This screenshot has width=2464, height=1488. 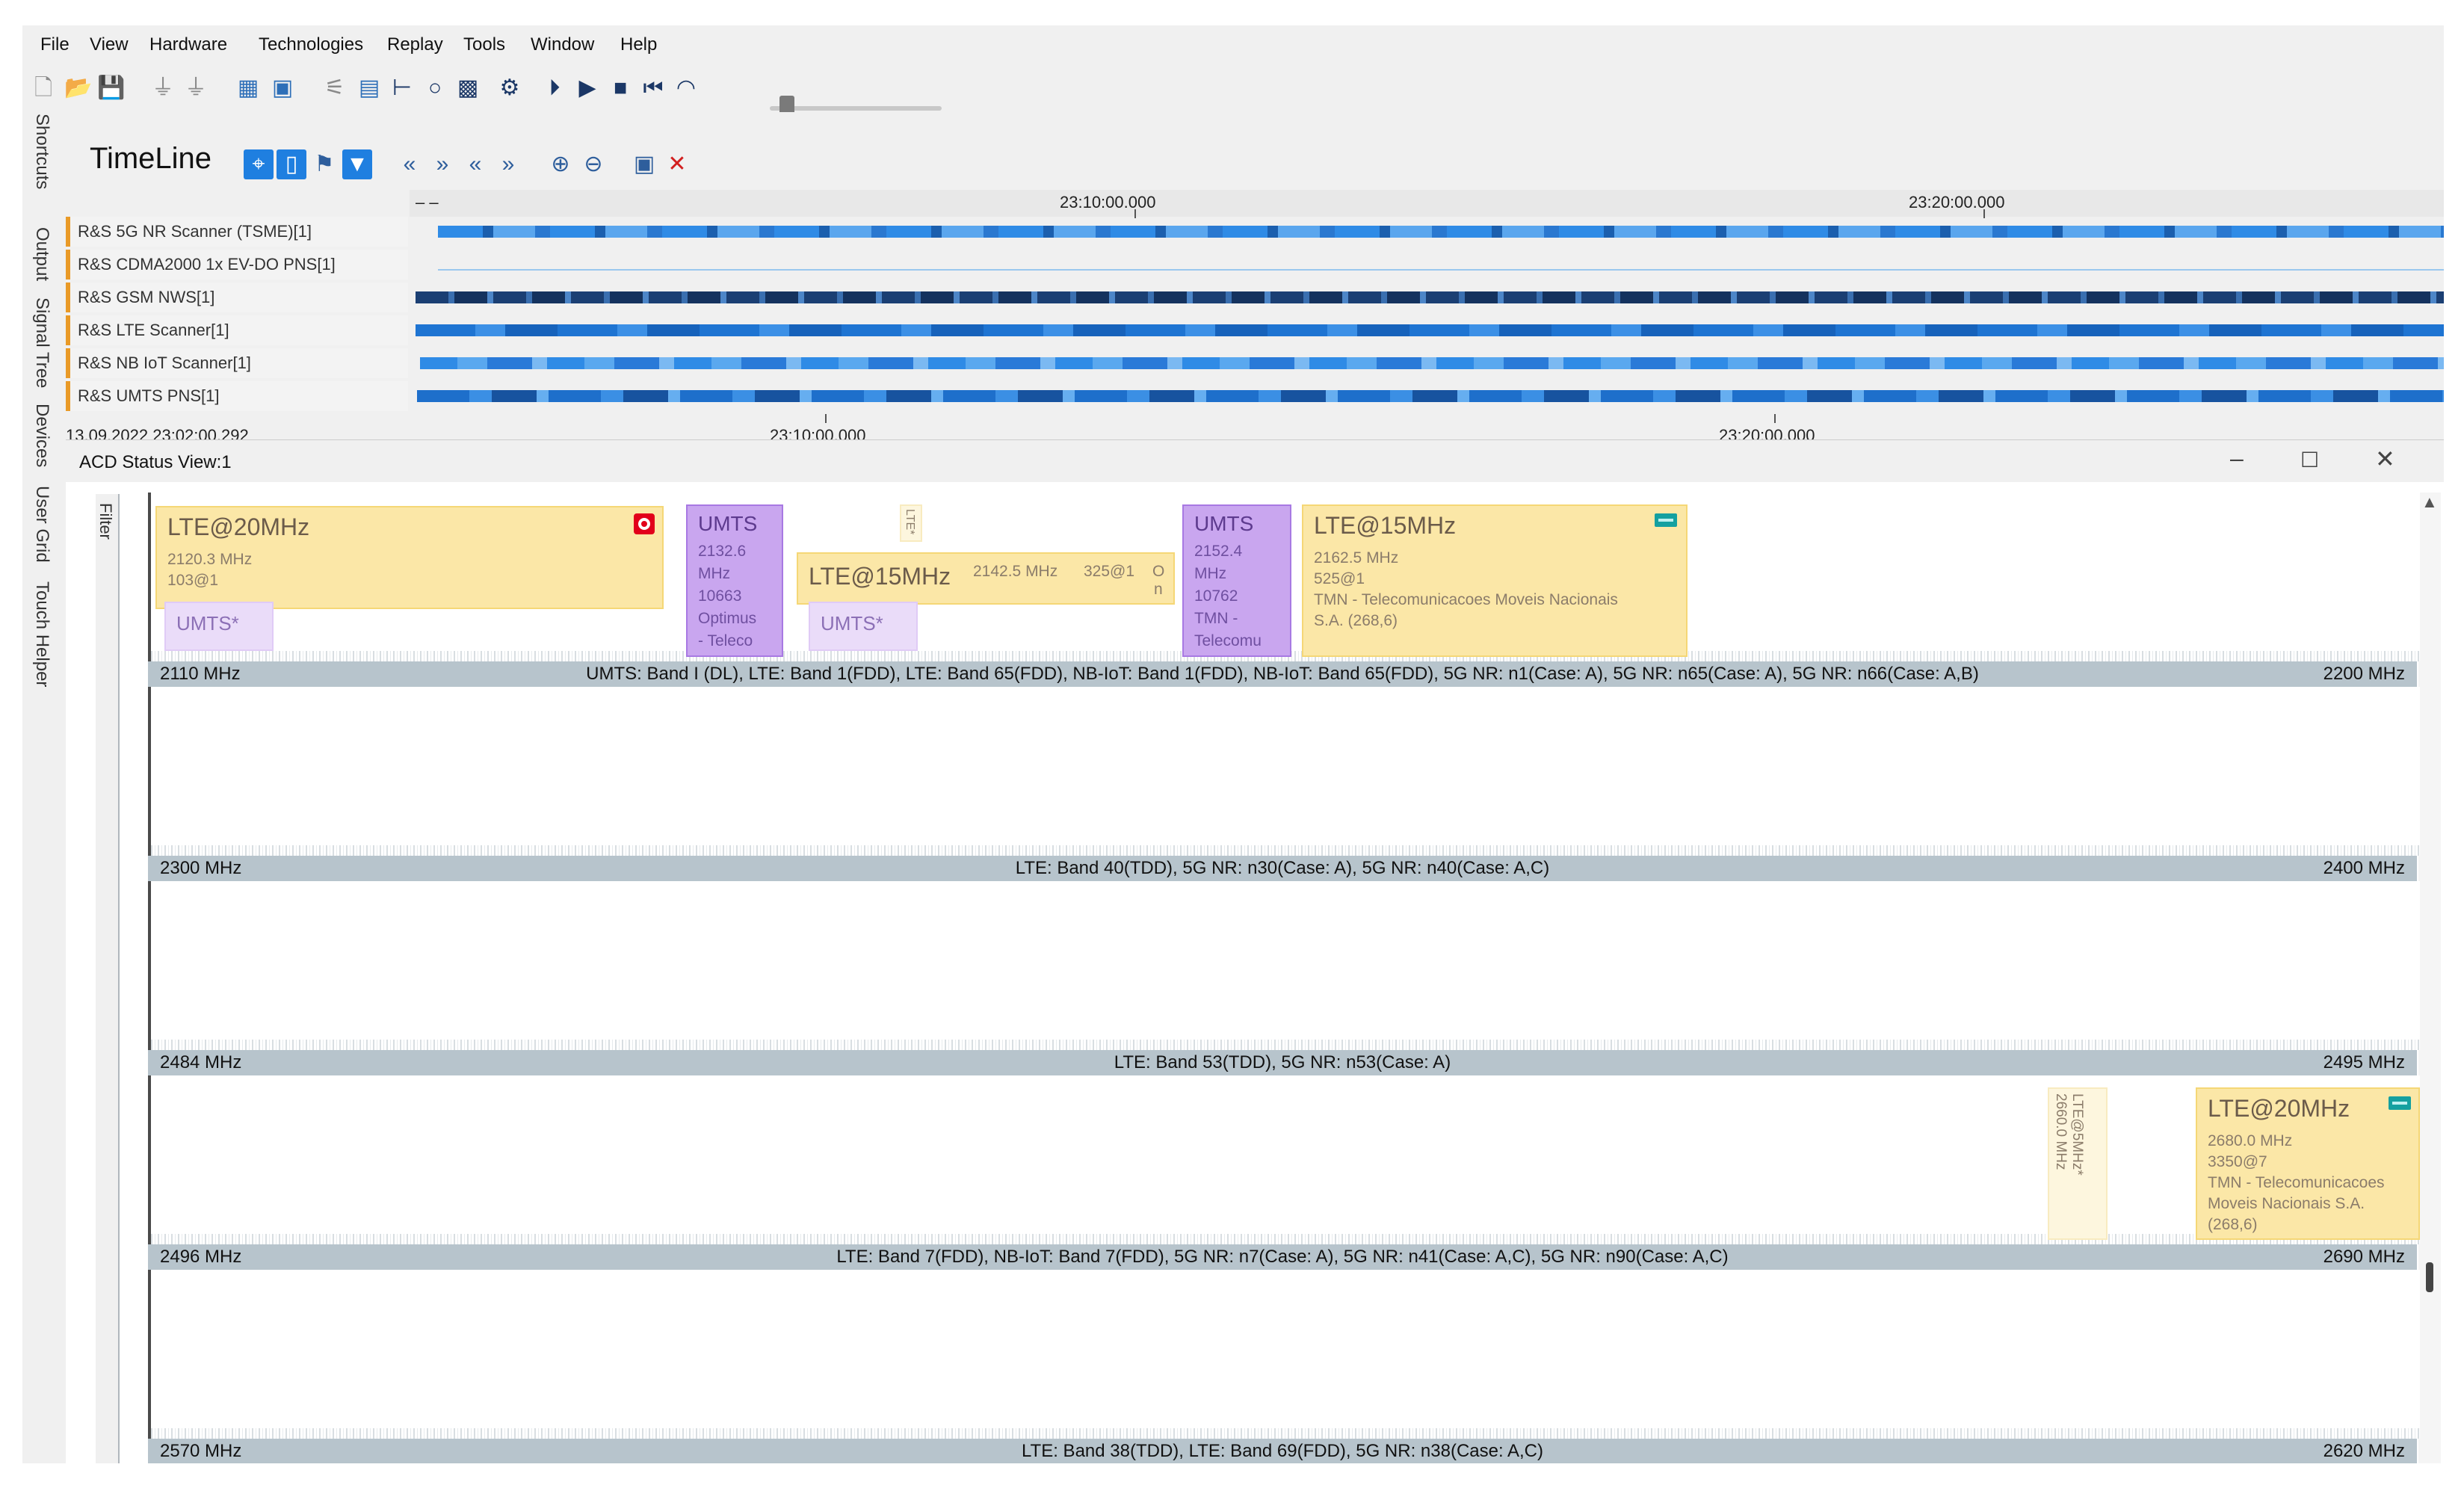 What do you see at coordinates (210, 559) in the screenshot?
I see `card-frequency: 2120.3 MHz` at bounding box center [210, 559].